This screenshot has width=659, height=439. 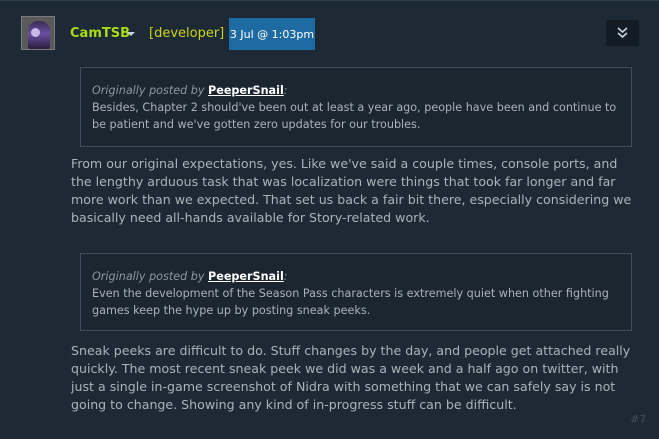 I want to click on post-timestamp: 3 Jul @ 1:03pm, so click(x=272, y=34).